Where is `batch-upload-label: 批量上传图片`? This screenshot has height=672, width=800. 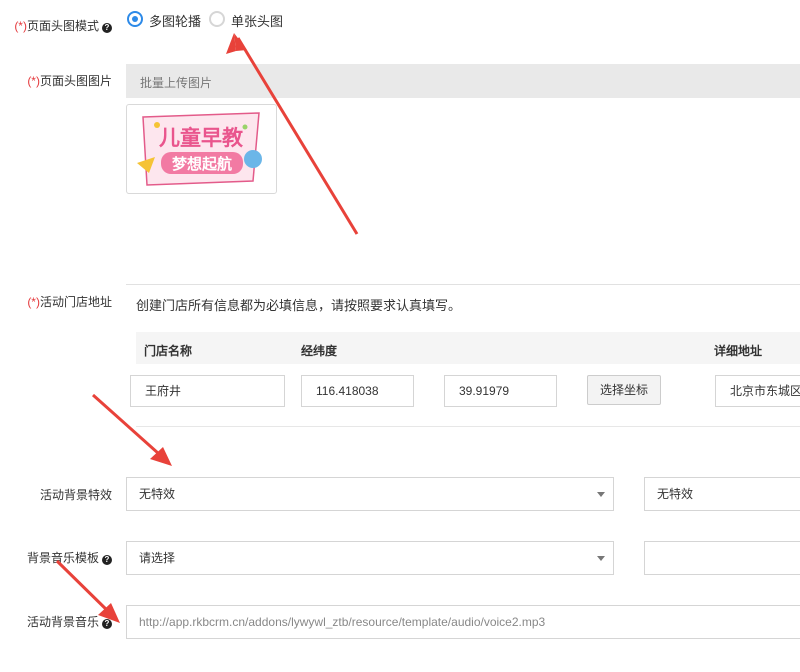
batch-upload-label: 批量上传图片 is located at coordinates (176, 83).